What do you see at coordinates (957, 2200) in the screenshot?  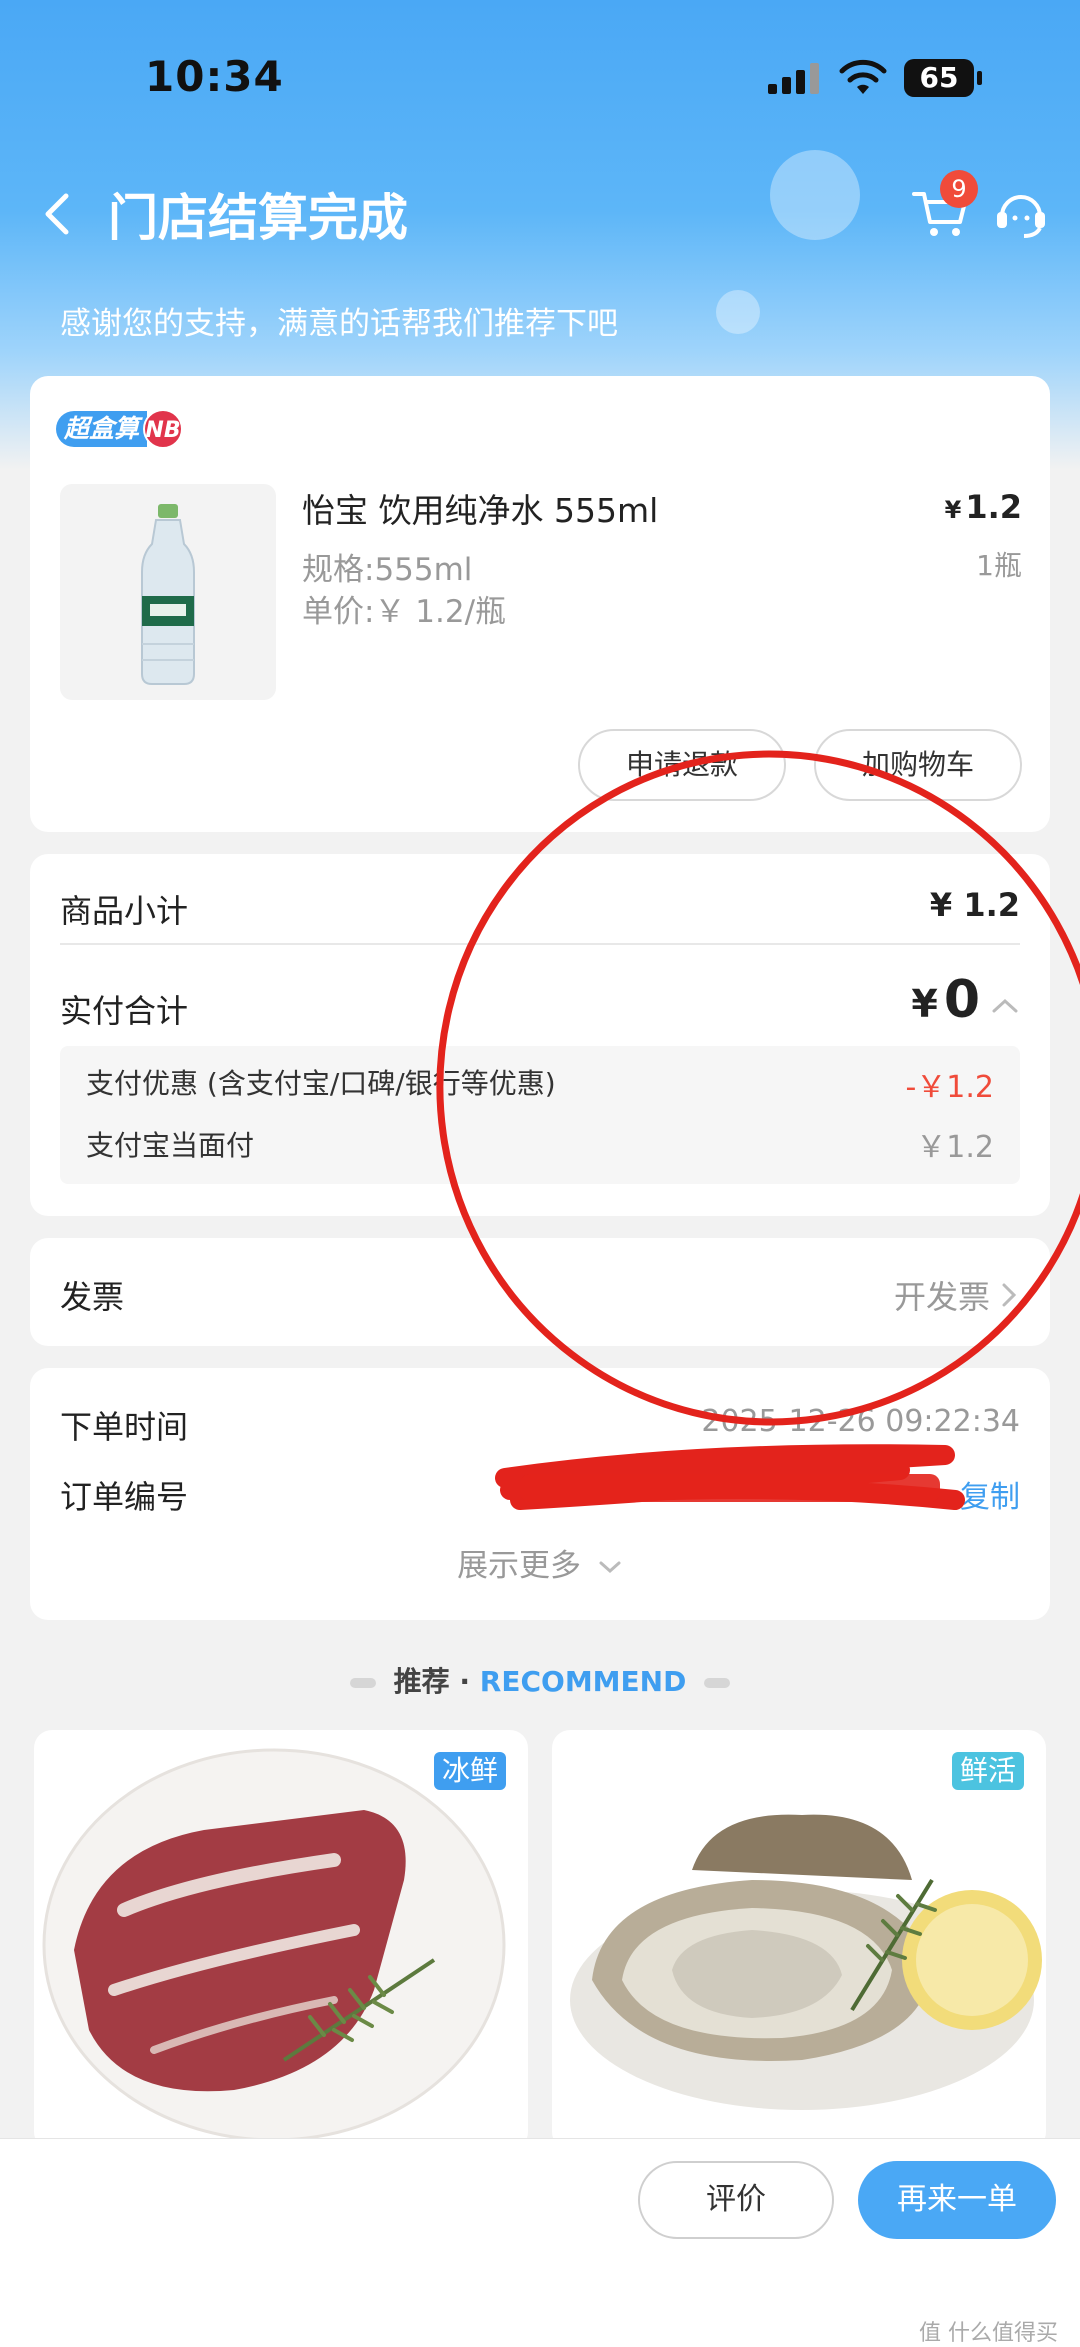 I see `reorder-button: 再来一单` at bounding box center [957, 2200].